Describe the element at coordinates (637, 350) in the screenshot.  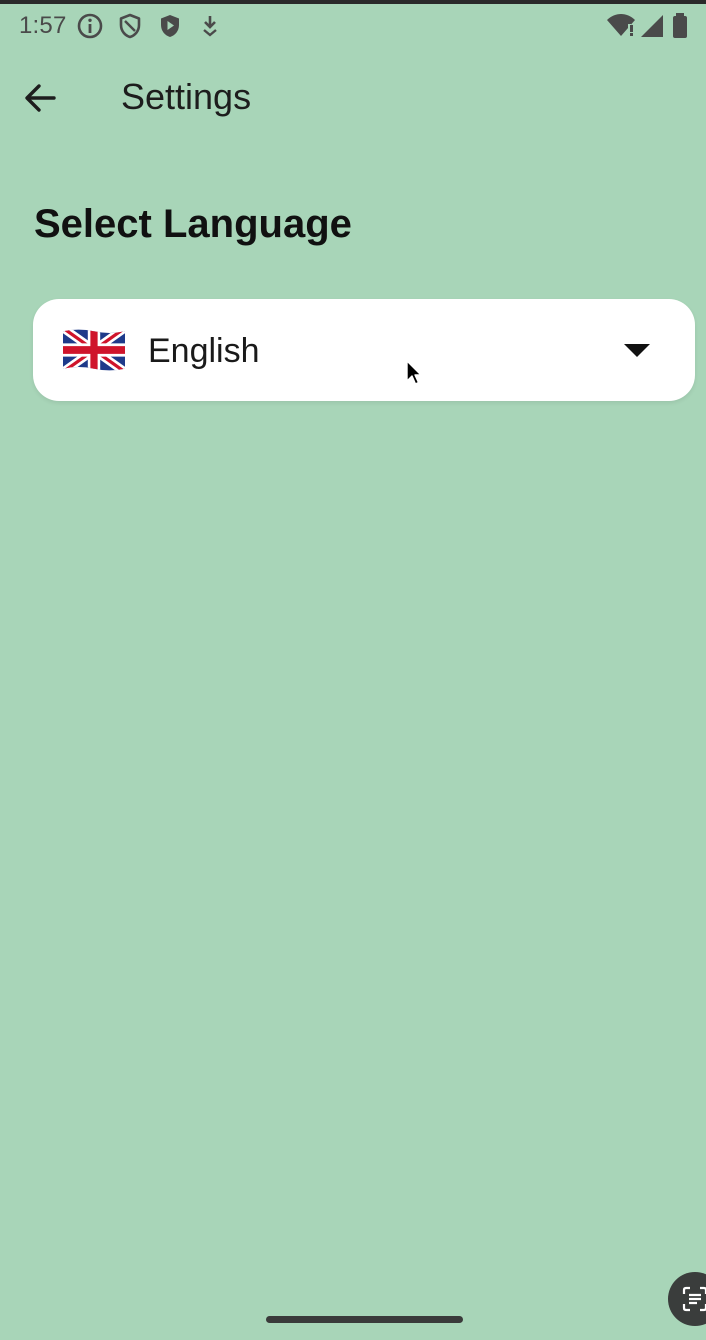
I see `triangle-down-icon` at that location.